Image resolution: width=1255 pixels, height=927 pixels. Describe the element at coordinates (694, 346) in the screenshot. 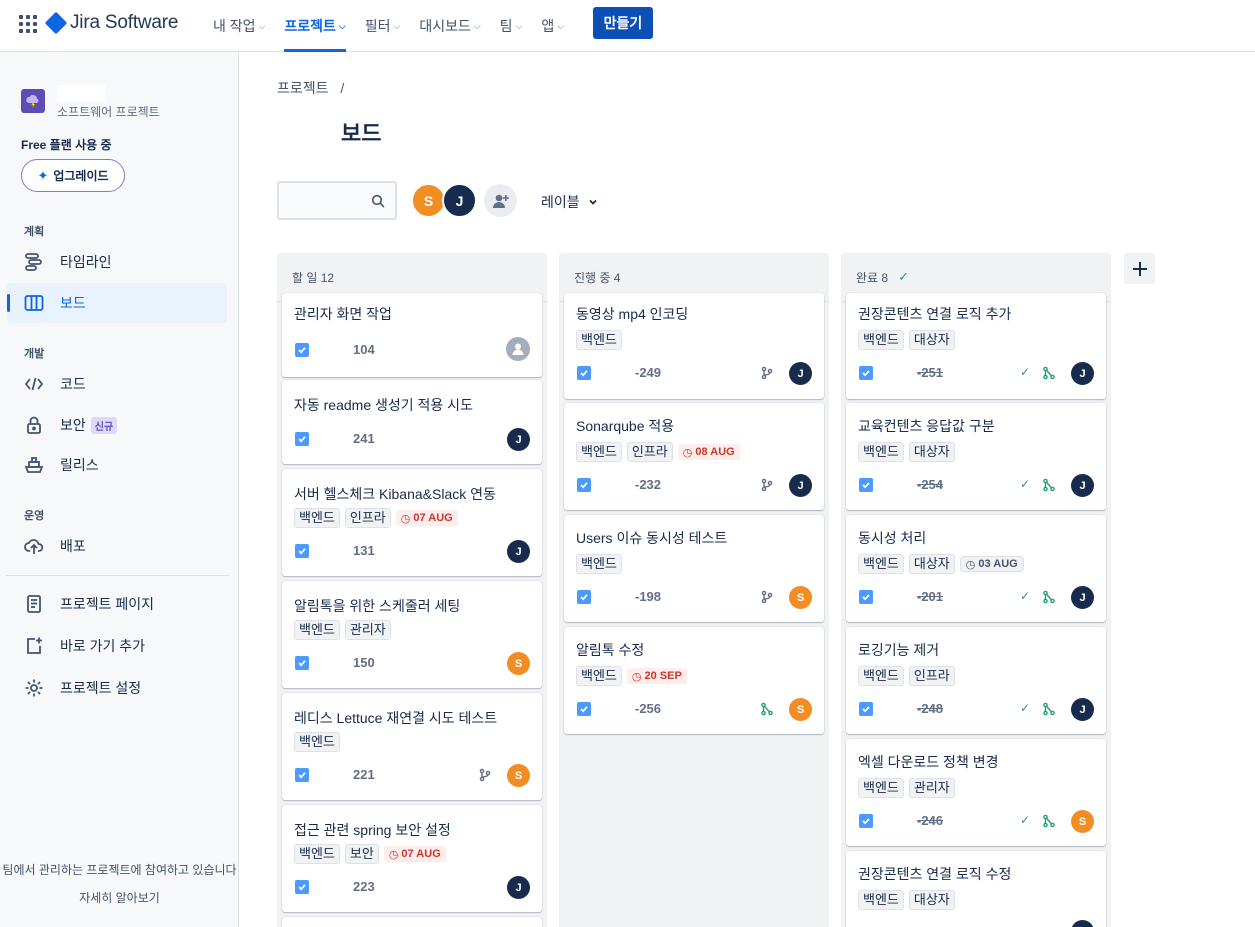

I see `issue-card: 동영상 mp4 인코딩 백엔드 -249 J` at that location.